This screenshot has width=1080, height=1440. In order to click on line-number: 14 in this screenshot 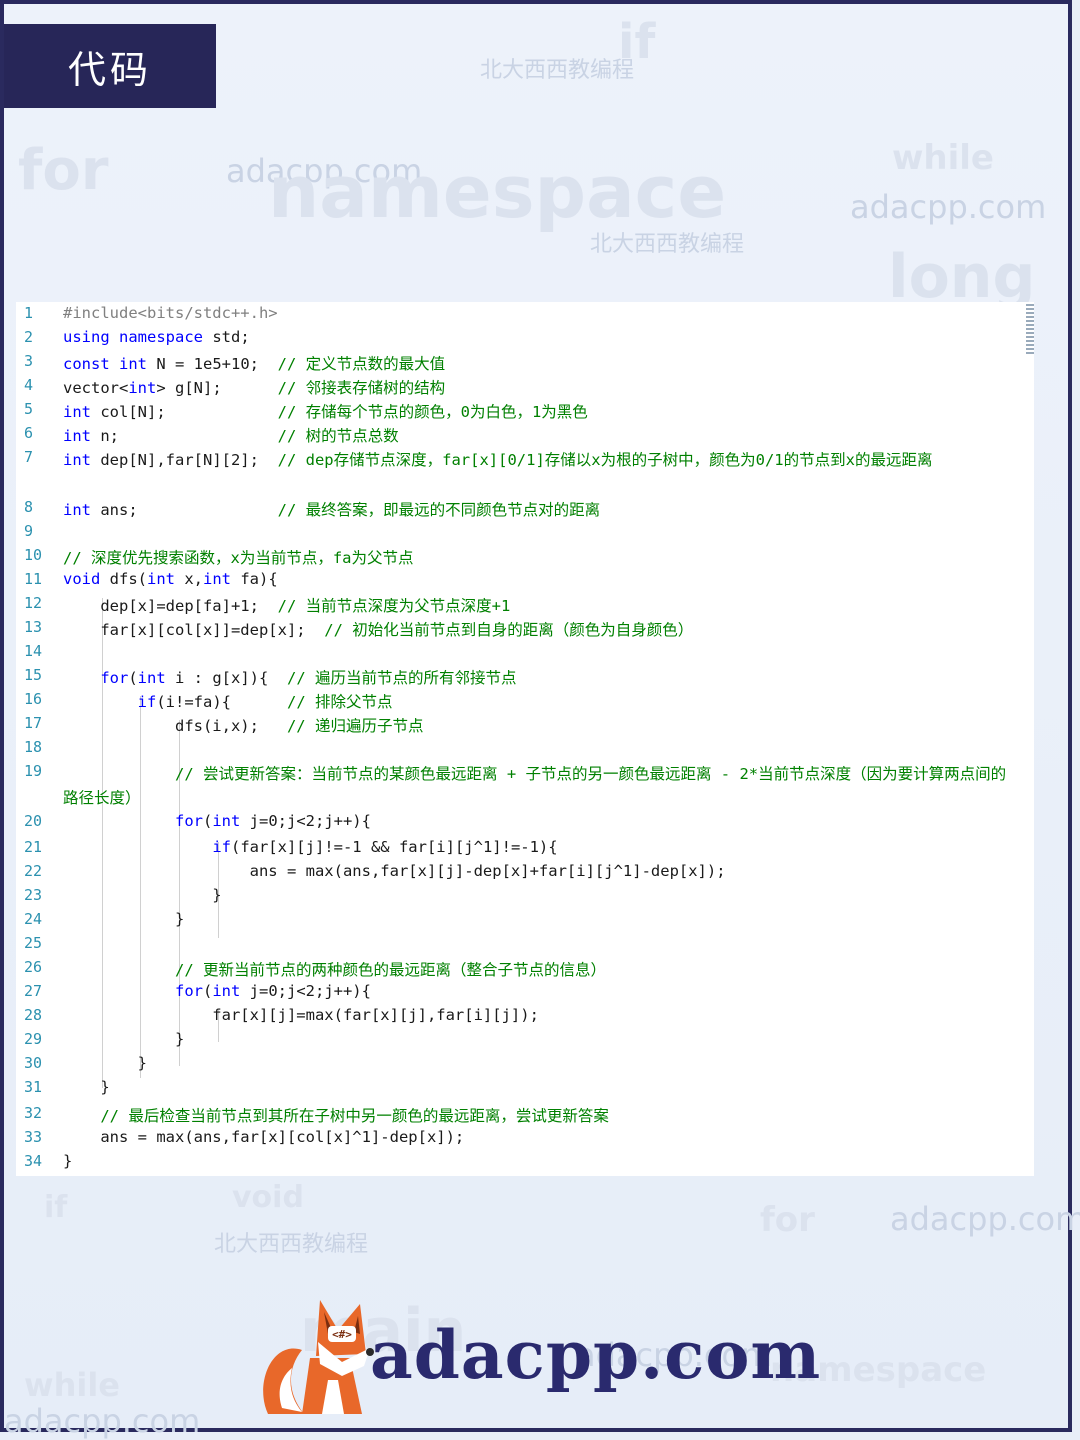, I will do `click(33, 651)`.